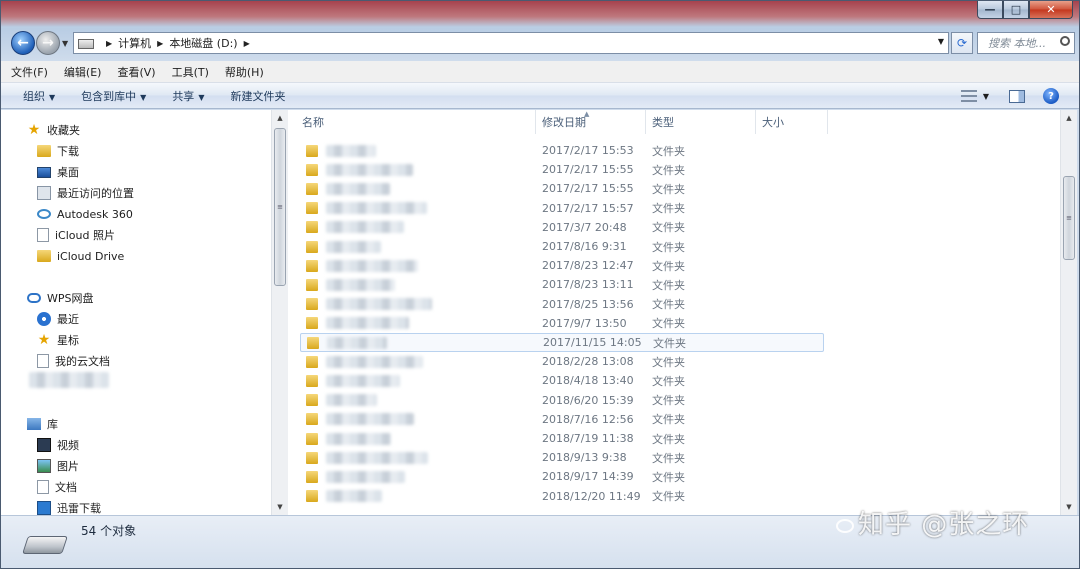  I want to click on menu-edit: 编辑(E), so click(83, 72).